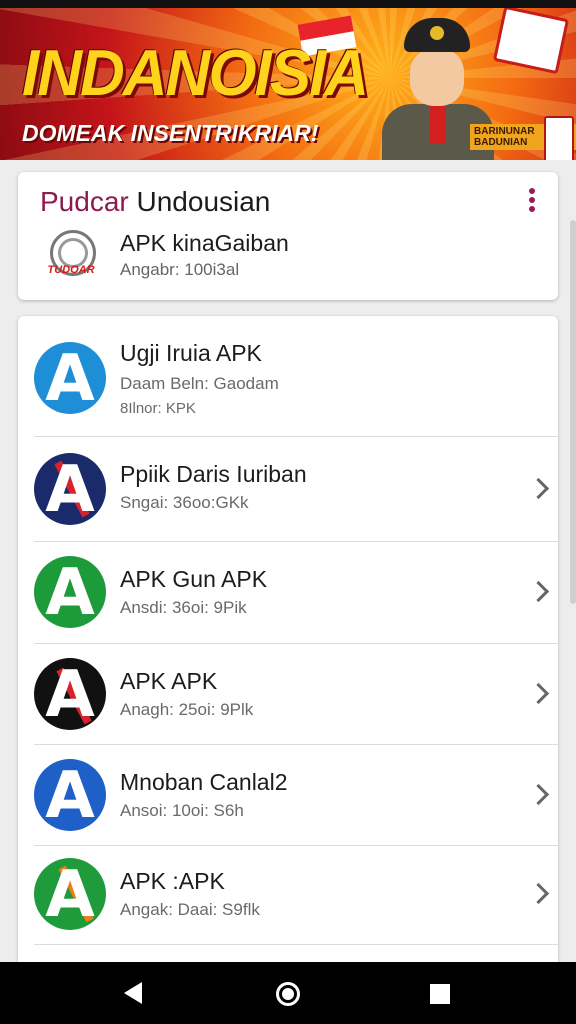 The height and width of the screenshot is (1024, 576). Describe the element at coordinates (296, 694) in the screenshot. I see `list-item: A APK APK Anagh: 25oi: 9Plk` at that location.